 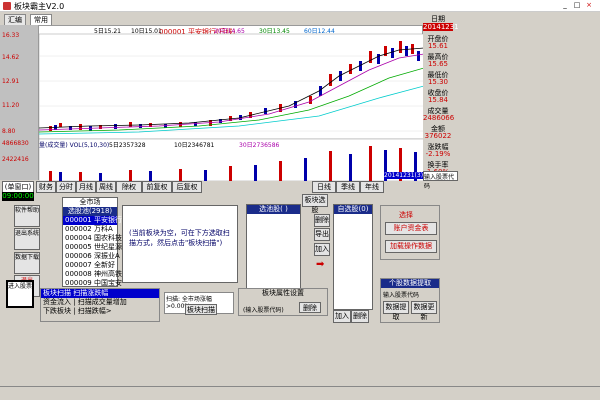 I want to click on scan-button: 板块扫描, so click(x=201, y=309).